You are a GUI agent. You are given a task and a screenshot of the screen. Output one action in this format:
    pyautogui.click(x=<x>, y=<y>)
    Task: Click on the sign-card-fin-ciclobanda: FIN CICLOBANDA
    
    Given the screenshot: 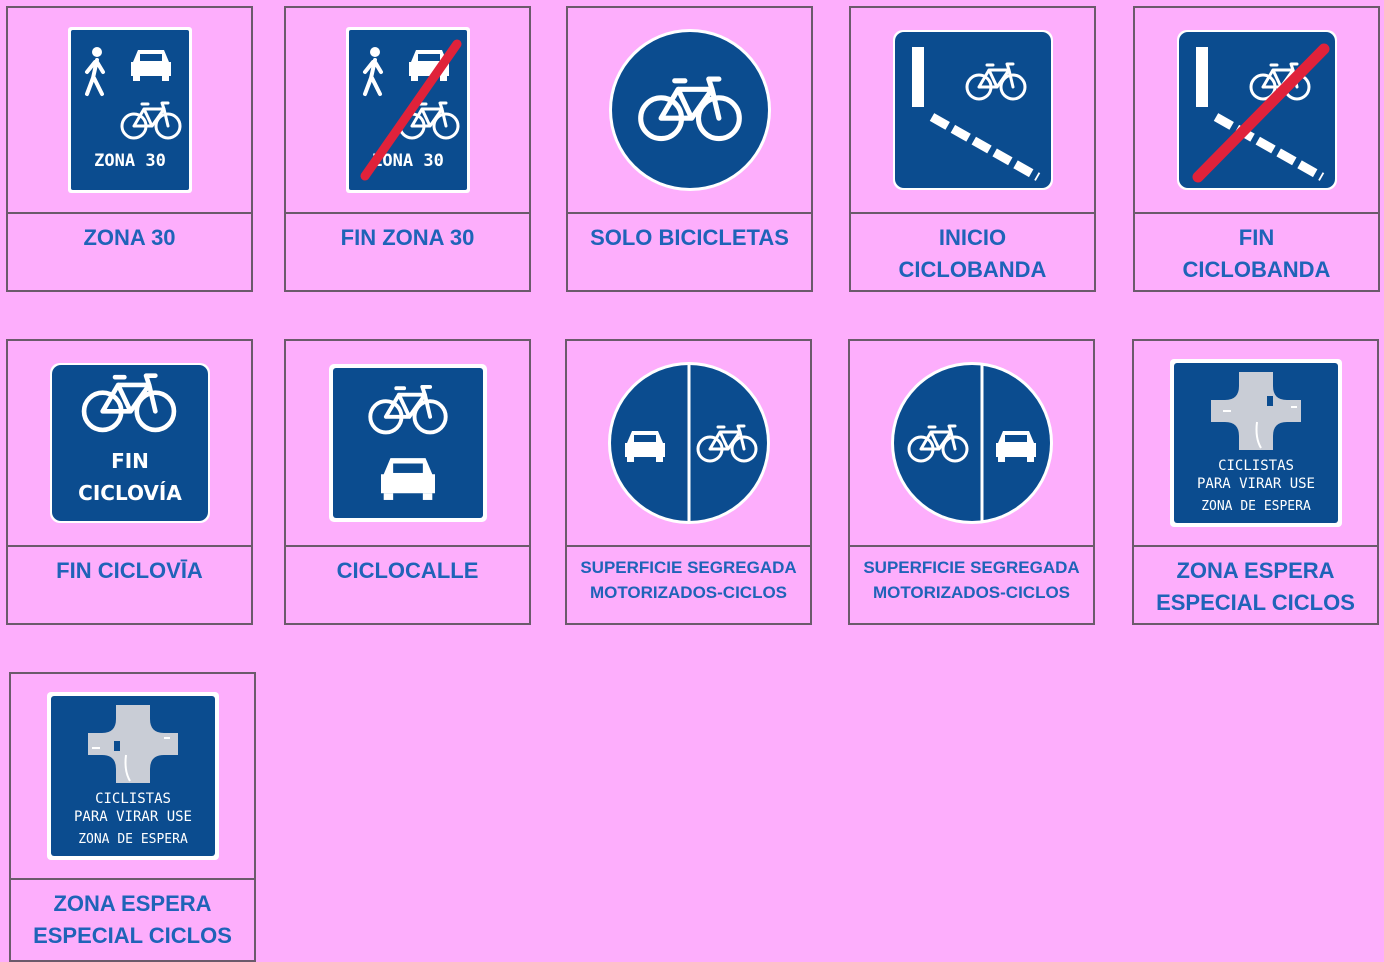 What is the action you would take?
    pyautogui.click(x=1256, y=149)
    